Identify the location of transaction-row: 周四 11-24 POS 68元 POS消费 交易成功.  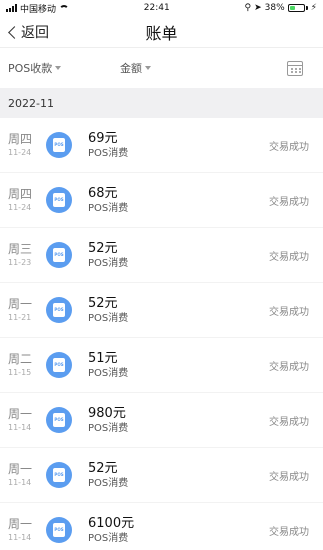
(161, 200).